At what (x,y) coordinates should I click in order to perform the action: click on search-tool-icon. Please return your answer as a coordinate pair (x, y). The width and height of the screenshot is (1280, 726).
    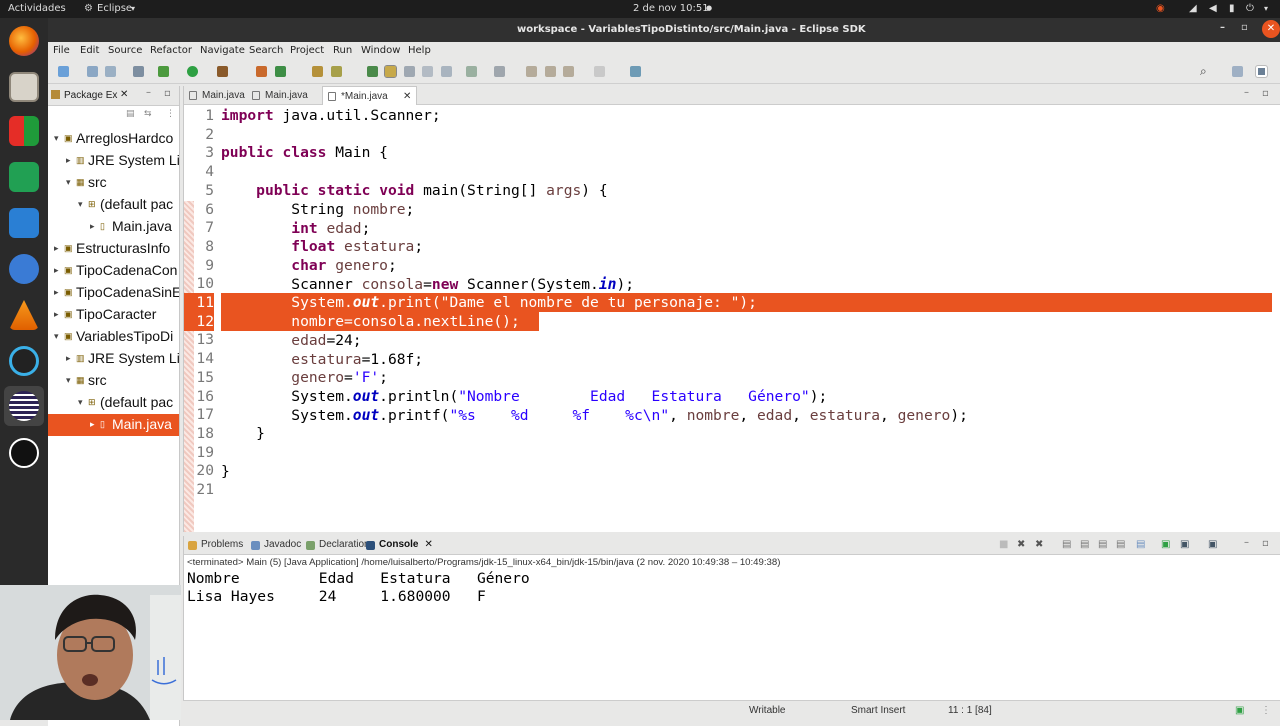
    Looking at the image, I should click on (336, 71).